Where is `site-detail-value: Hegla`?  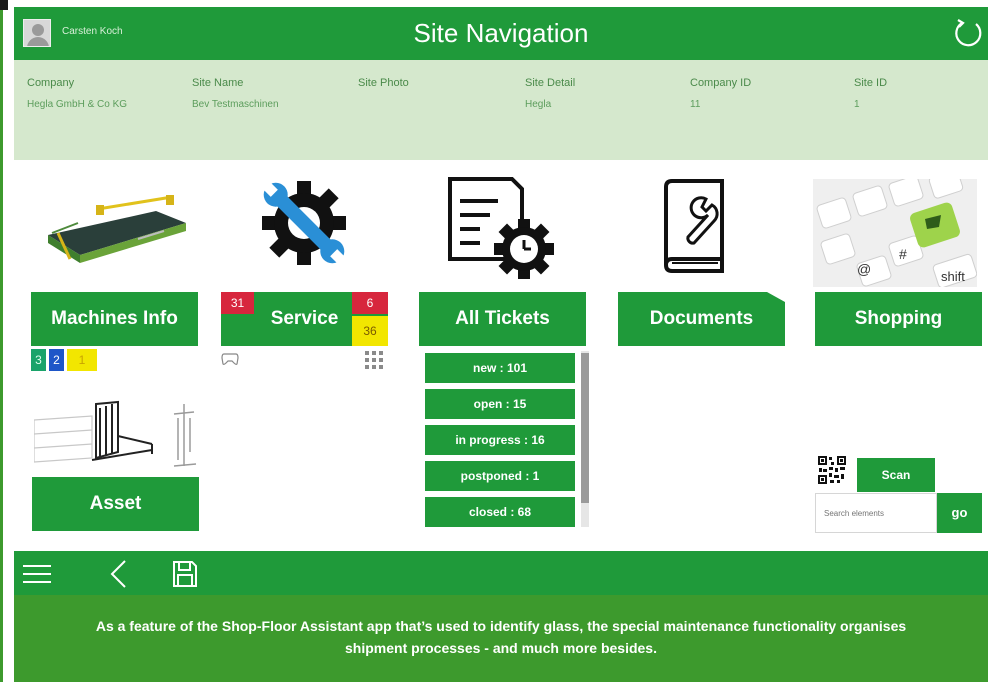 site-detail-value: Hegla is located at coordinates (538, 104).